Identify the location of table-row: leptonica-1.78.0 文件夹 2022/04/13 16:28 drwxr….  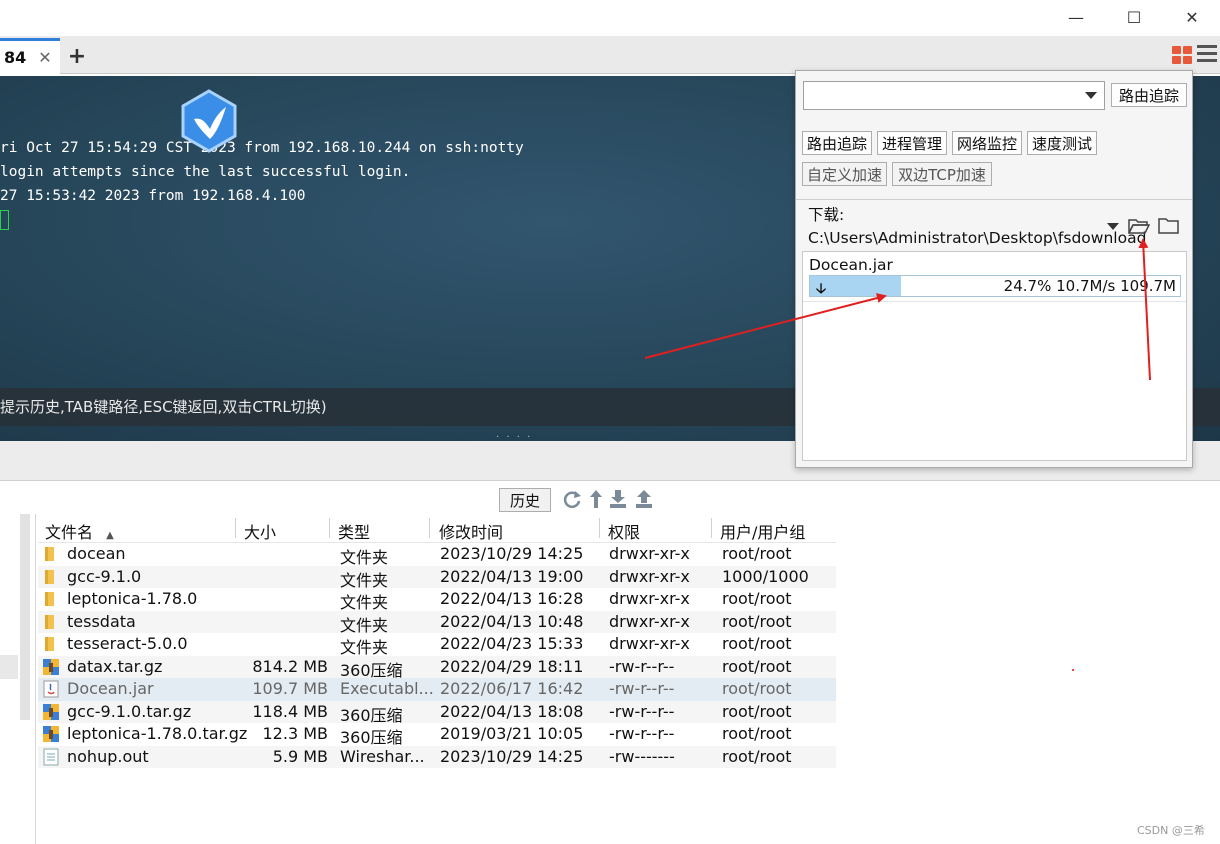
(437, 600).